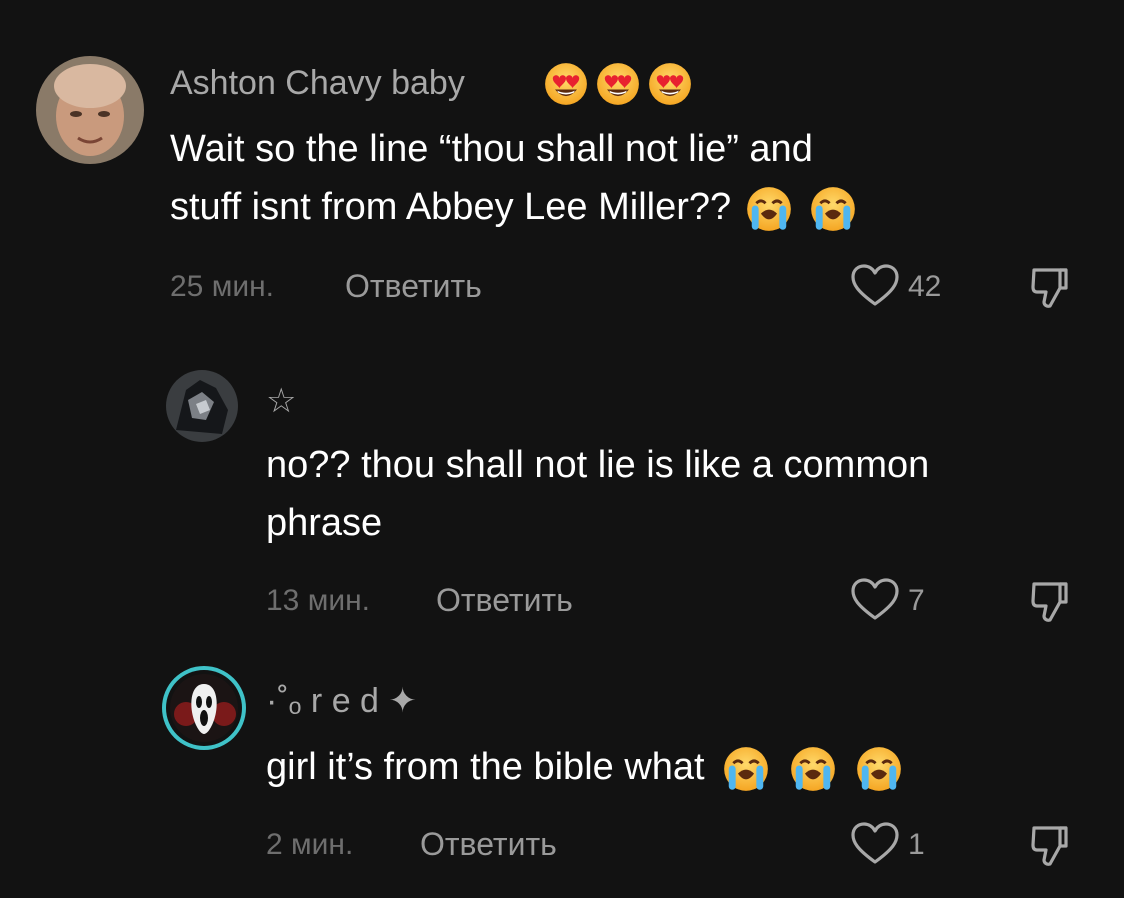 The height and width of the screenshot is (898, 1124). What do you see at coordinates (485, 767) in the screenshot?
I see `comment-text-line: girl it’s from the bible what` at bounding box center [485, 767].